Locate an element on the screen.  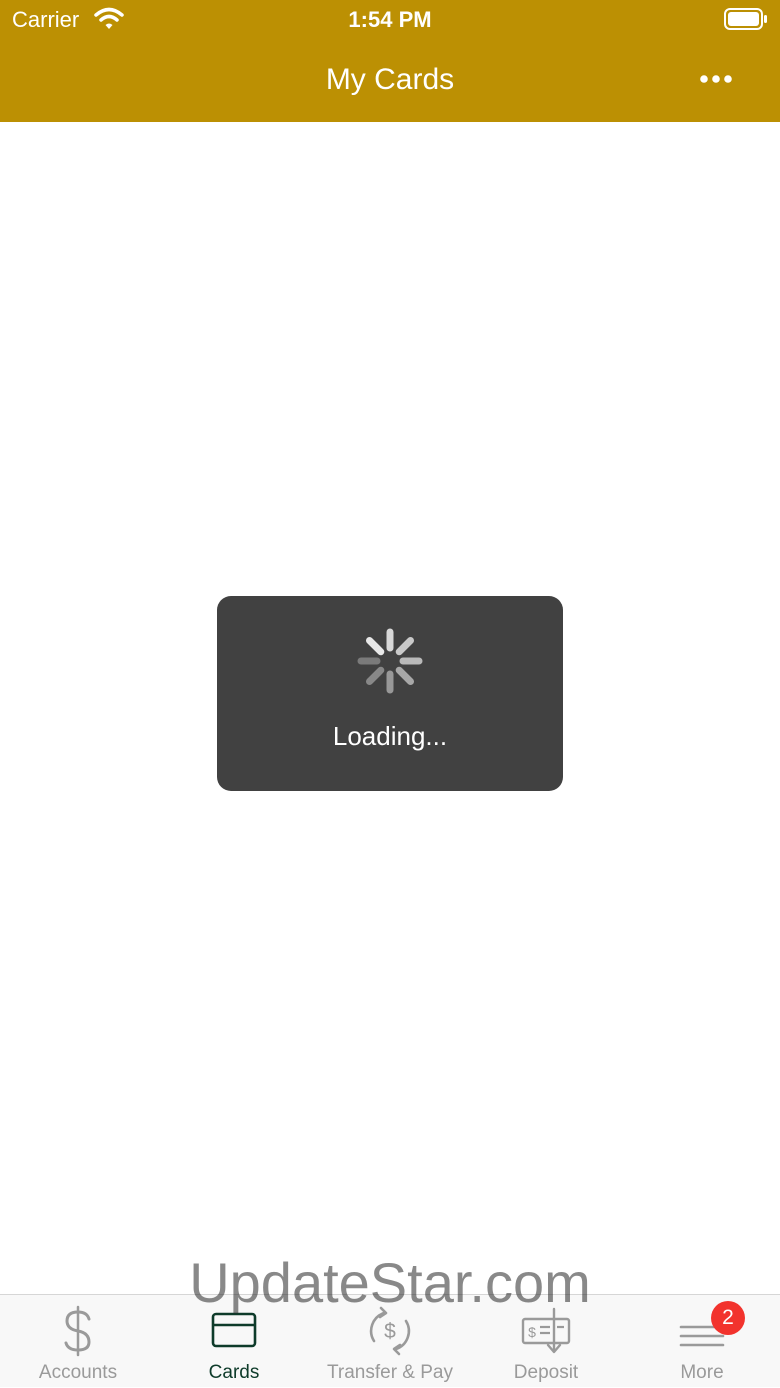
status-time: 1:54 PM is located at coordinates (390, 19).